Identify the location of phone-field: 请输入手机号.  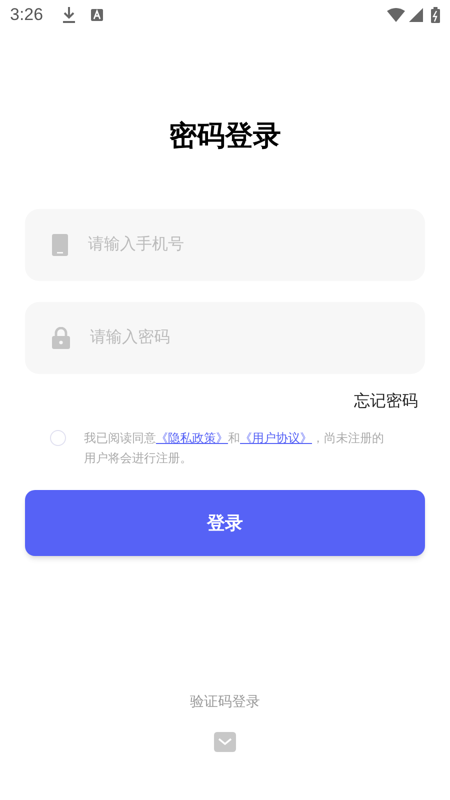
(225, 245).